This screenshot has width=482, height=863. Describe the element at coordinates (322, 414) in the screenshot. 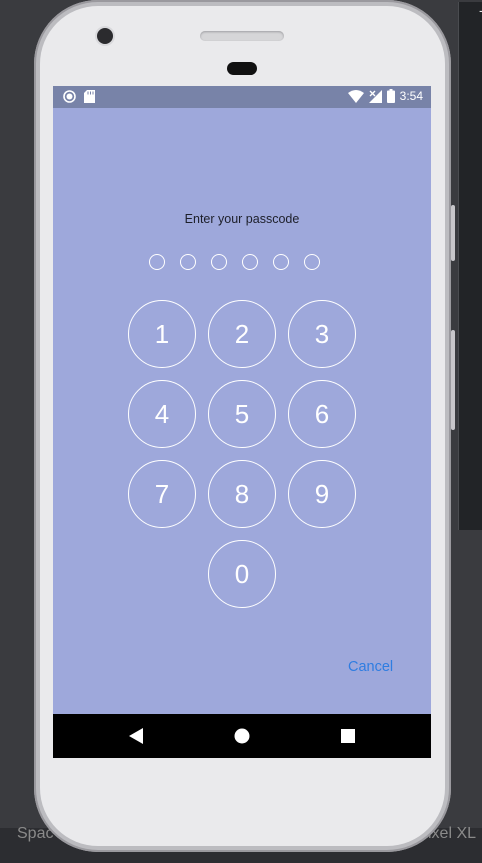

I see `keypad-key-6: 6` at that location.